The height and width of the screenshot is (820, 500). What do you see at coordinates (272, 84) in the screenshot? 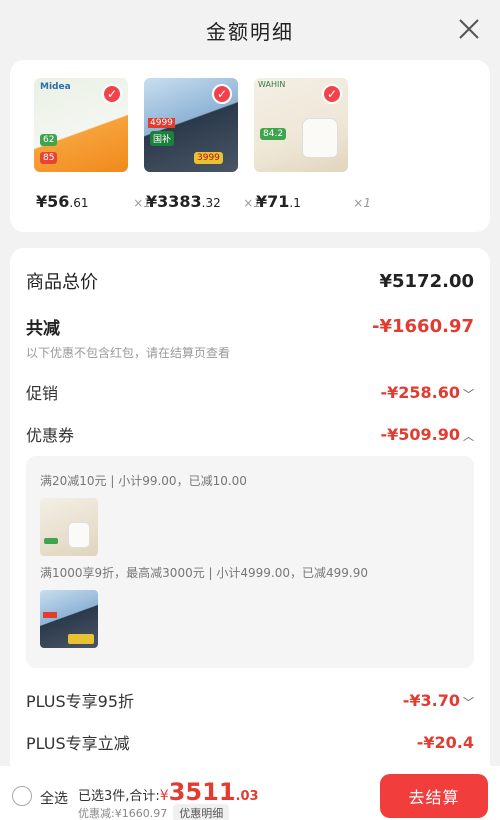
I see `brand-label: WAHIN` at bounding box center [272, 84].